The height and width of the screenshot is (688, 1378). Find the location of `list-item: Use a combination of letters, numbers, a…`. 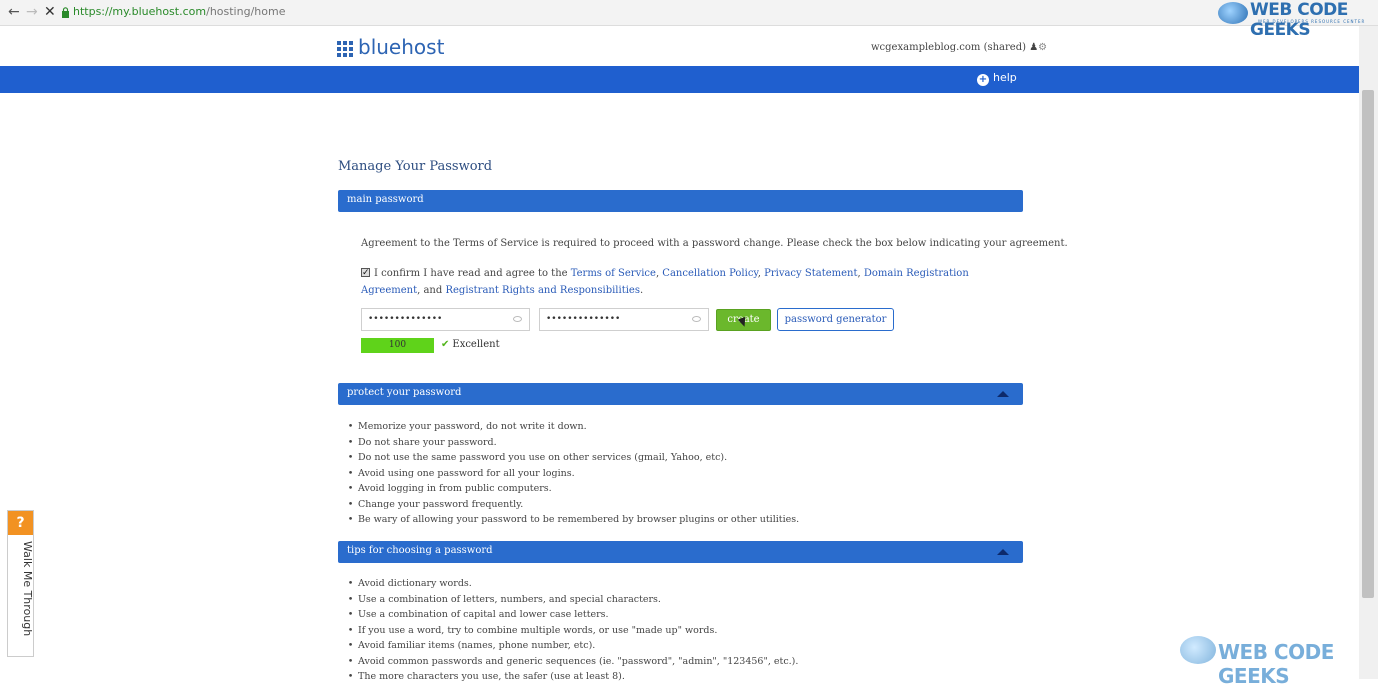

list-item: Use a combination of letters, numbers, a… is located at coordinates (678, 600).